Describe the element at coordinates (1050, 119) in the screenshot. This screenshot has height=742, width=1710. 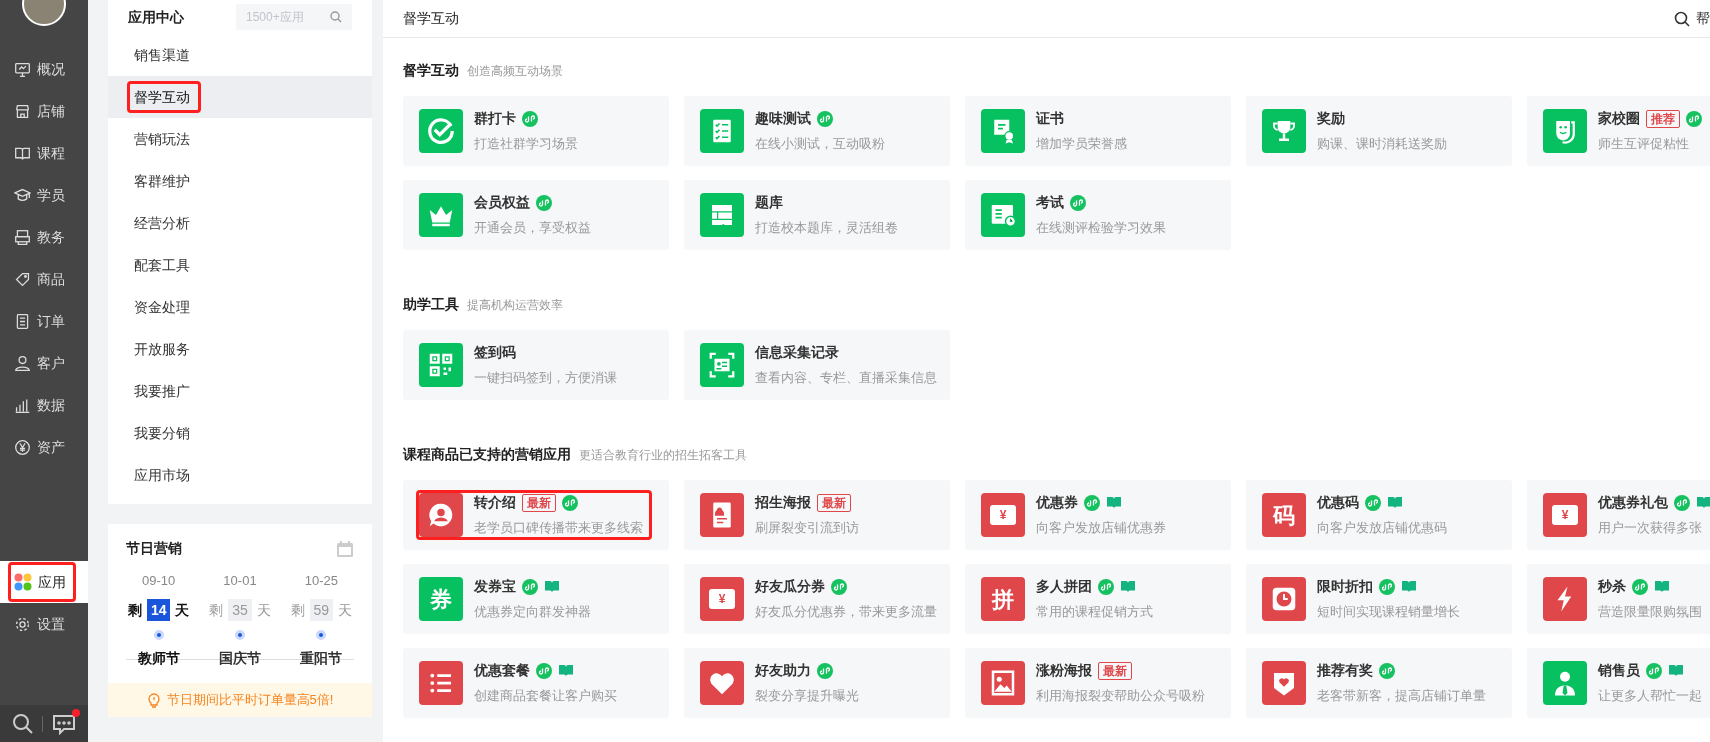
I see `app-title: 证书` at that location.